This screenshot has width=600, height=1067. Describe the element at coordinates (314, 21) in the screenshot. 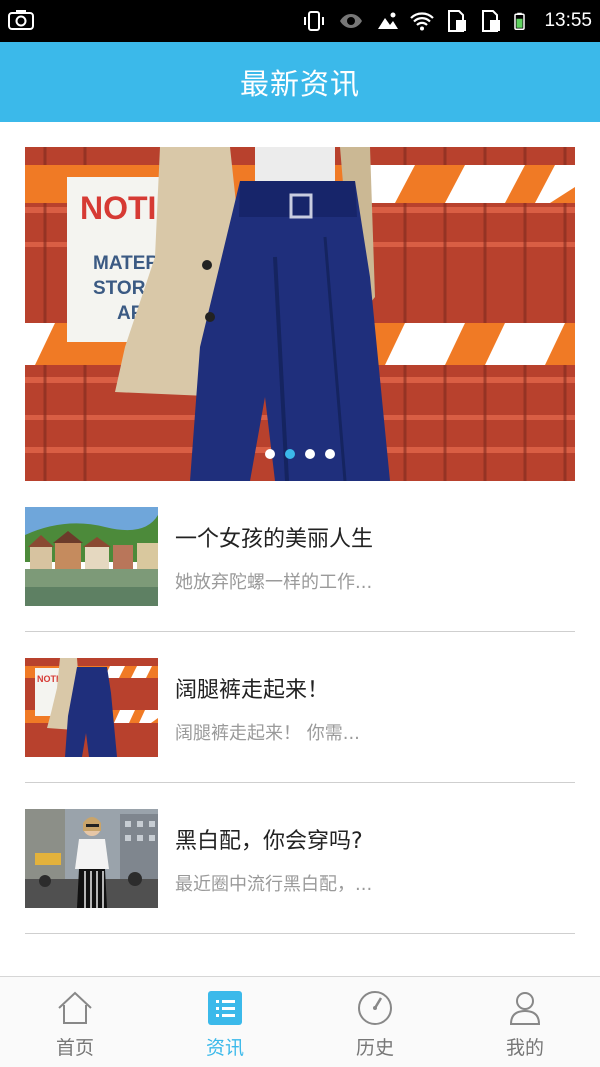

I see `vibrate-icon` at that location.